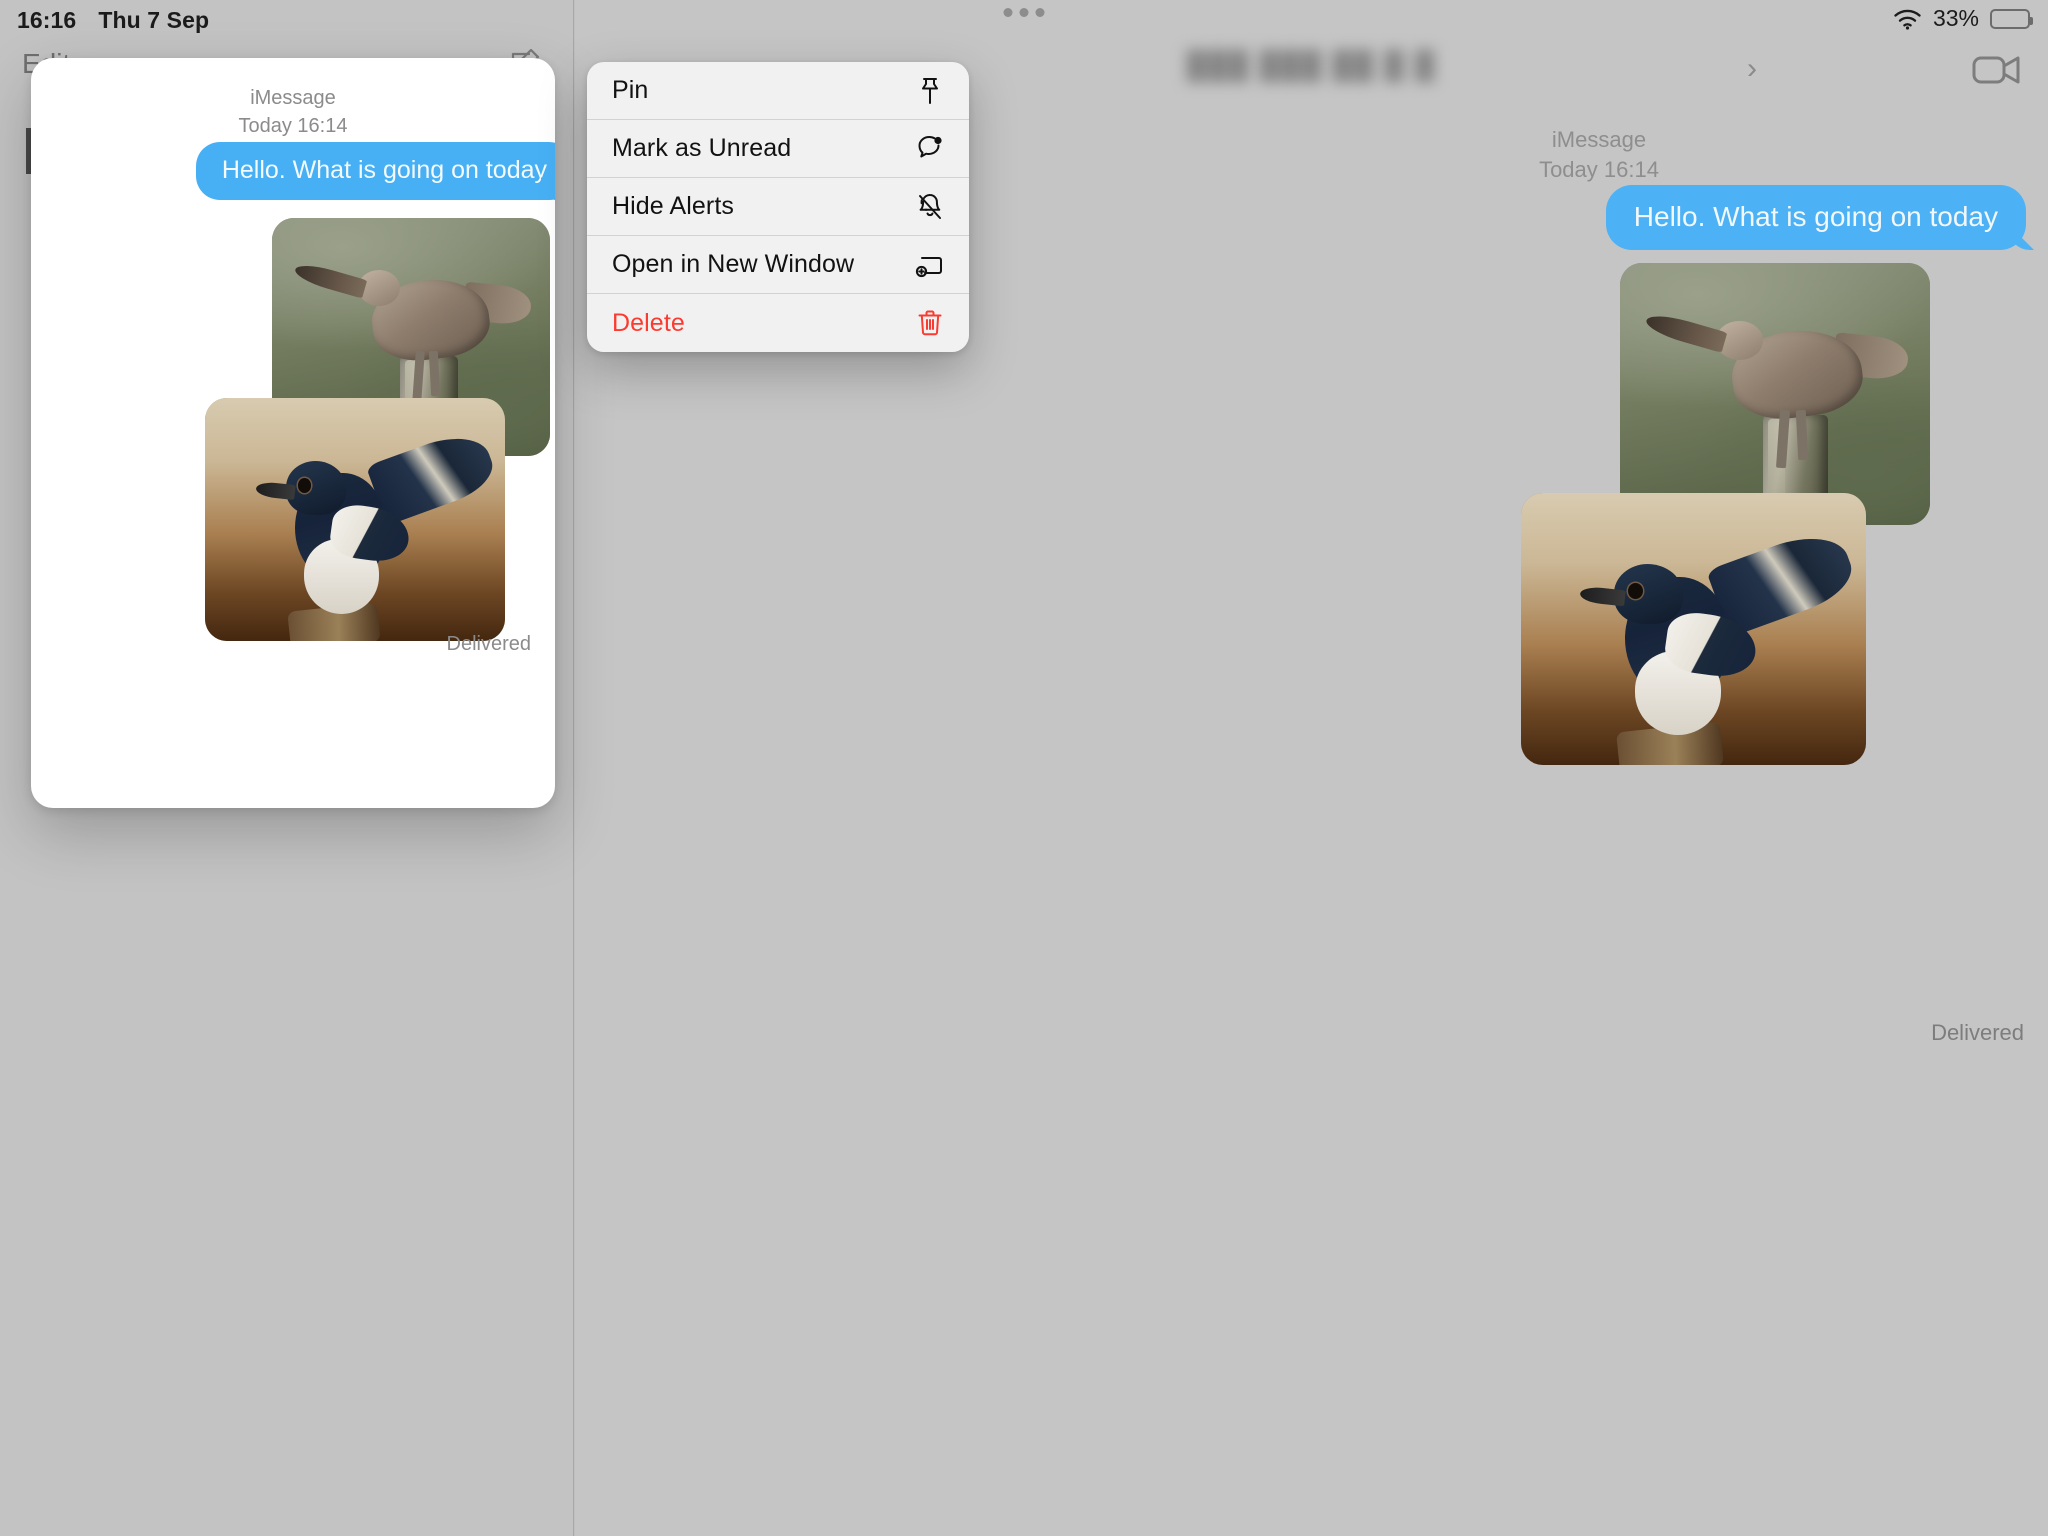 This screenshot has height=1536, width=2048. I want to click on preview-thread-meta: iMessage Today 16:14, so click(293, 112).